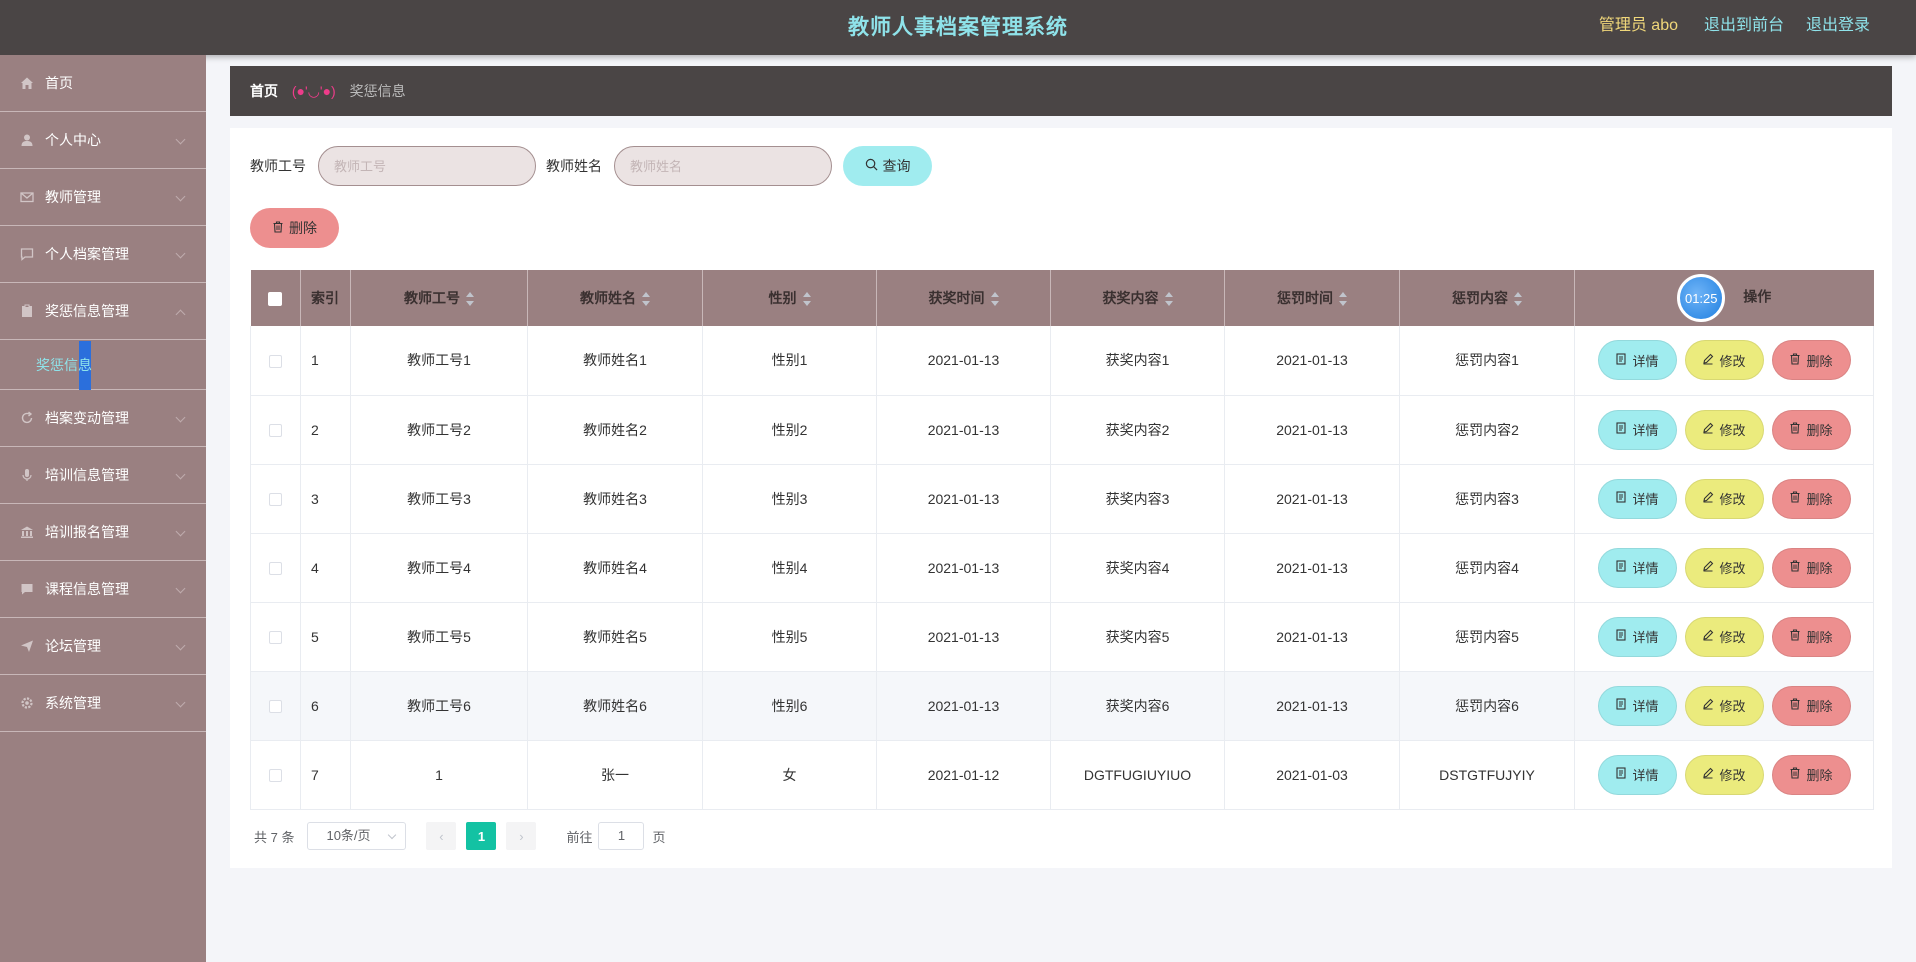 Image resolution: width=1916 pixels, height=962 pixels. I want to click on sidebar-item-label: 档案变动管理, so click(87, 418).